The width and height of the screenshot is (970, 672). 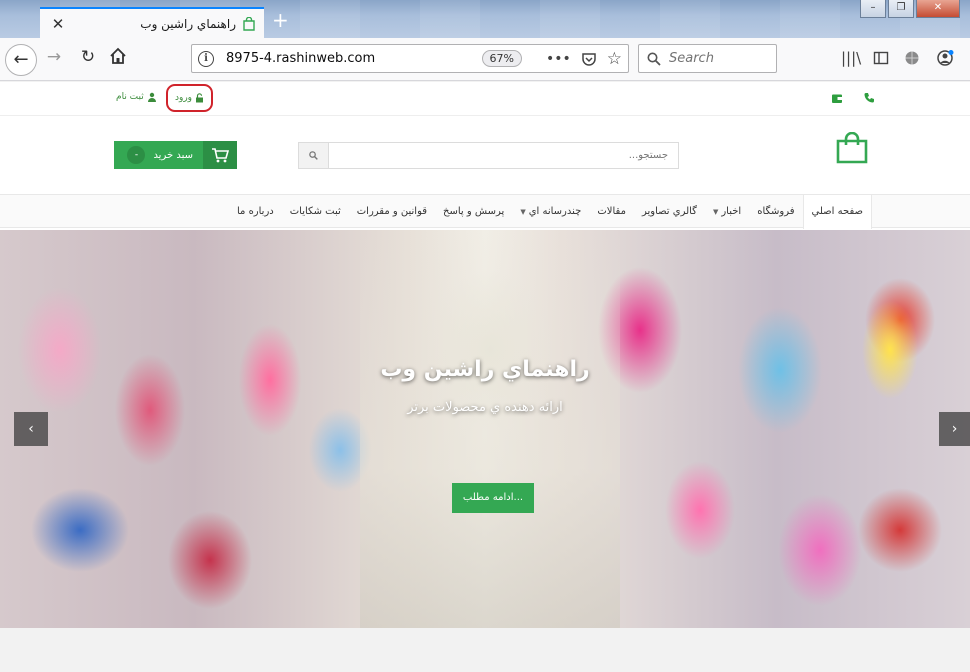 What do you see at coordinates (558, 59) in the screenshot?
I see `page-actions-button: •••` at bounding box center [558, 59].